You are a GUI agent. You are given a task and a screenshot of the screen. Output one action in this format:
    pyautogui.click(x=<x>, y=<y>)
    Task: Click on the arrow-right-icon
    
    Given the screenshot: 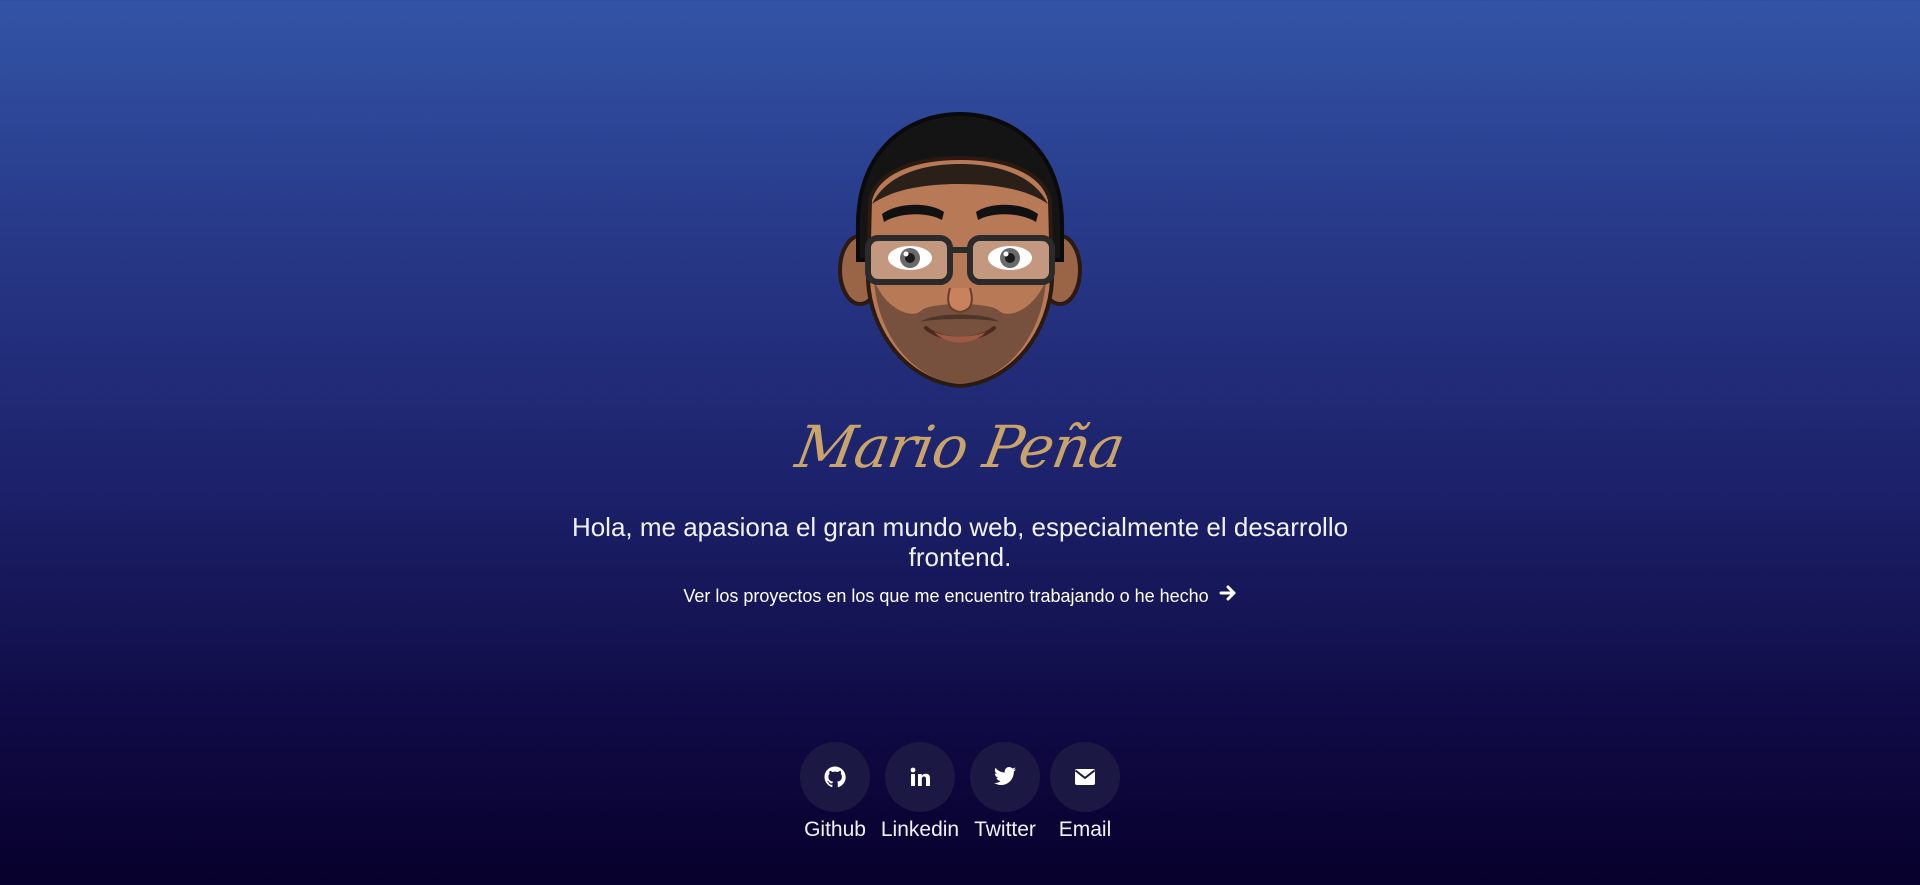 What is the action you would take?
    pyautogui.click(x=1228, y=595)
    